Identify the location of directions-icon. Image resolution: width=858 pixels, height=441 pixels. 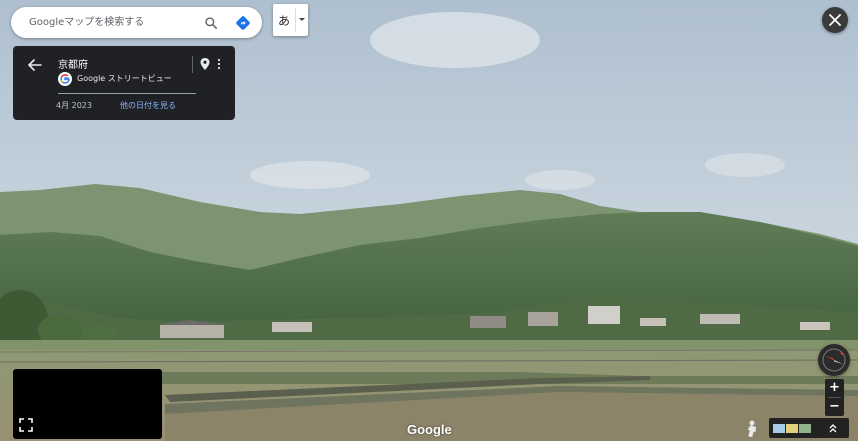
(243, 23).